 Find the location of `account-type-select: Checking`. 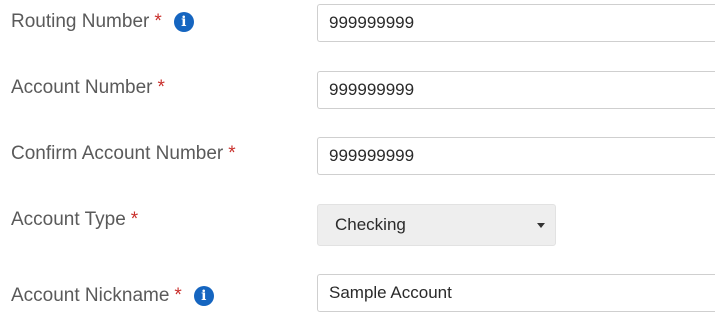

account-type-select: Checking is located at coordinates (436, 225).